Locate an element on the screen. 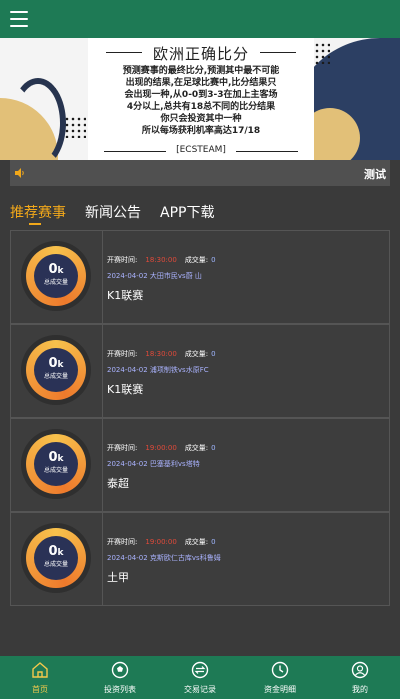 This screenshot has width=400, height=699. banner-line: 你只会投资其中一种 is located at coordinates (201, 119).